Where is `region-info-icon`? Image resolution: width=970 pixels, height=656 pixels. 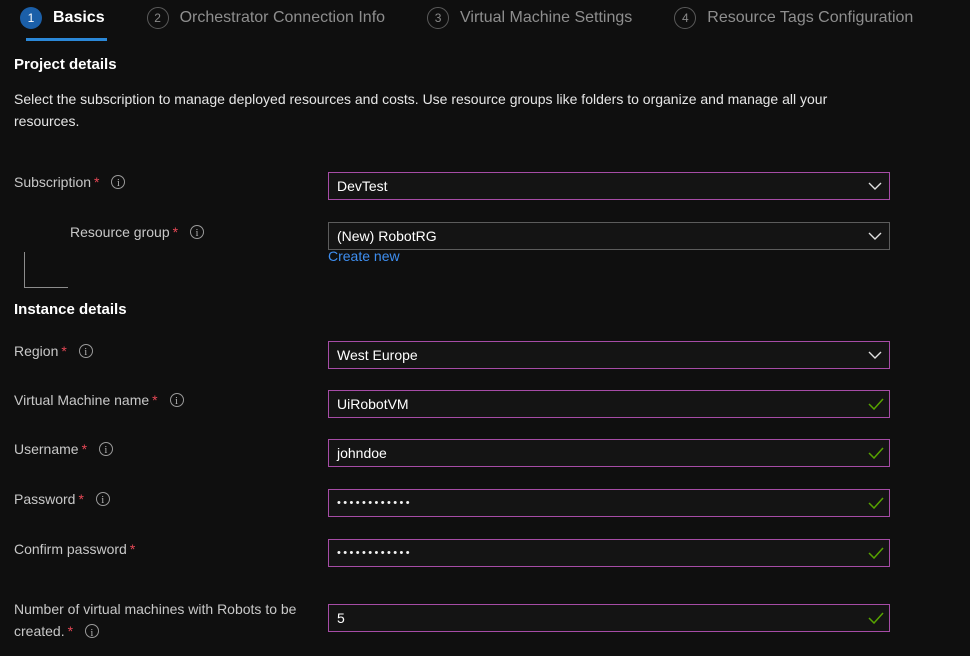 region-info-icon is located at coordinates (85, 353).